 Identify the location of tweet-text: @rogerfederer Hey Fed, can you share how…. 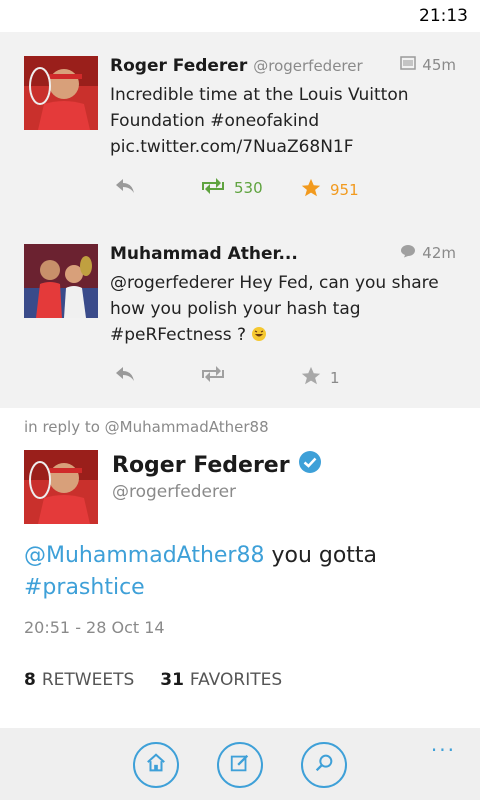
(274, 309).